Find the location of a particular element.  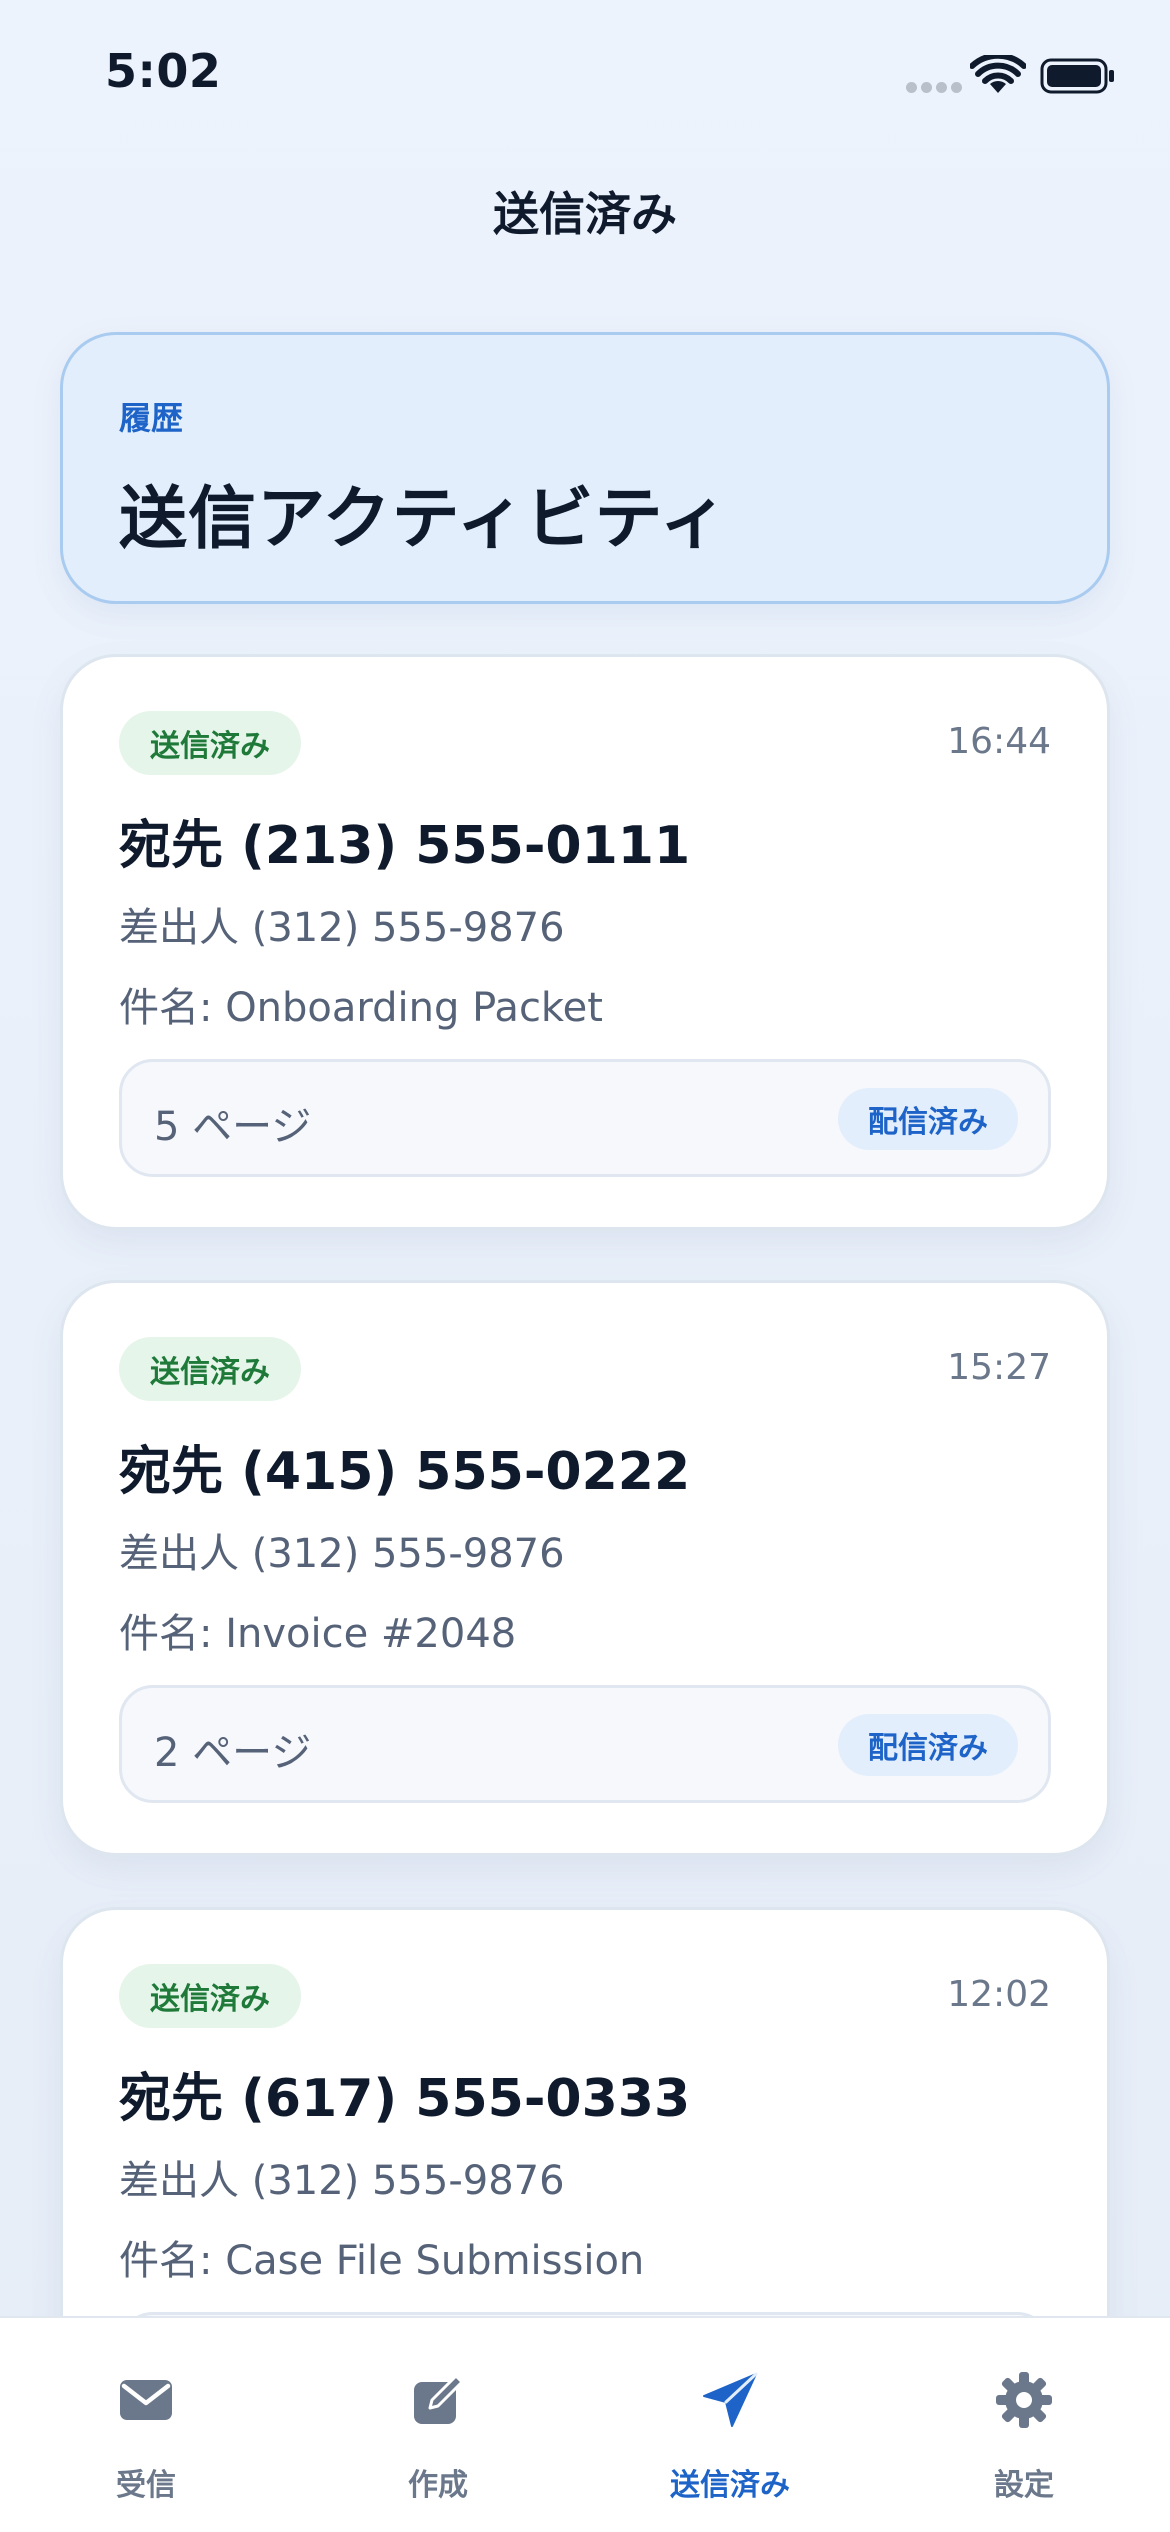

tab-label: 受信 is located at coordinates (146, 2485).